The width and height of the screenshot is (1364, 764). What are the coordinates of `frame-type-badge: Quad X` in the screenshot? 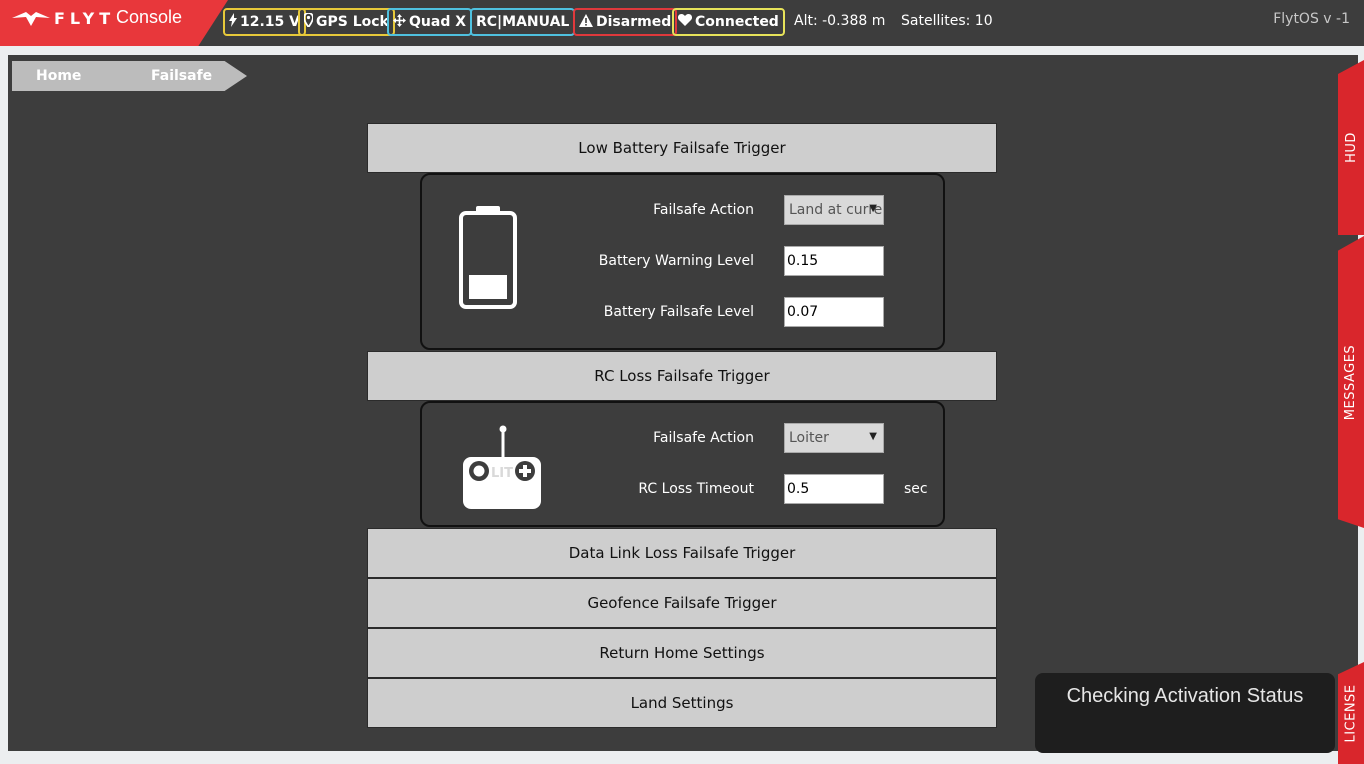 It's located at (430, 22).